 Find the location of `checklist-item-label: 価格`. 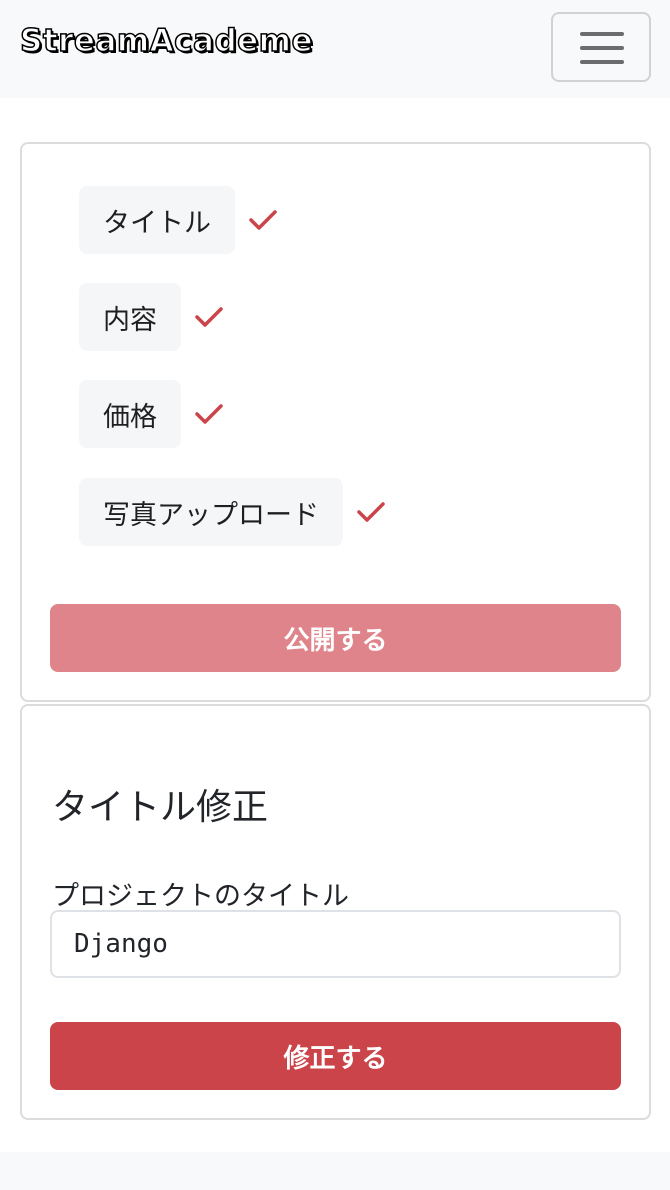

checklist-item-label: 価格 is located at coordinates (130, 414).